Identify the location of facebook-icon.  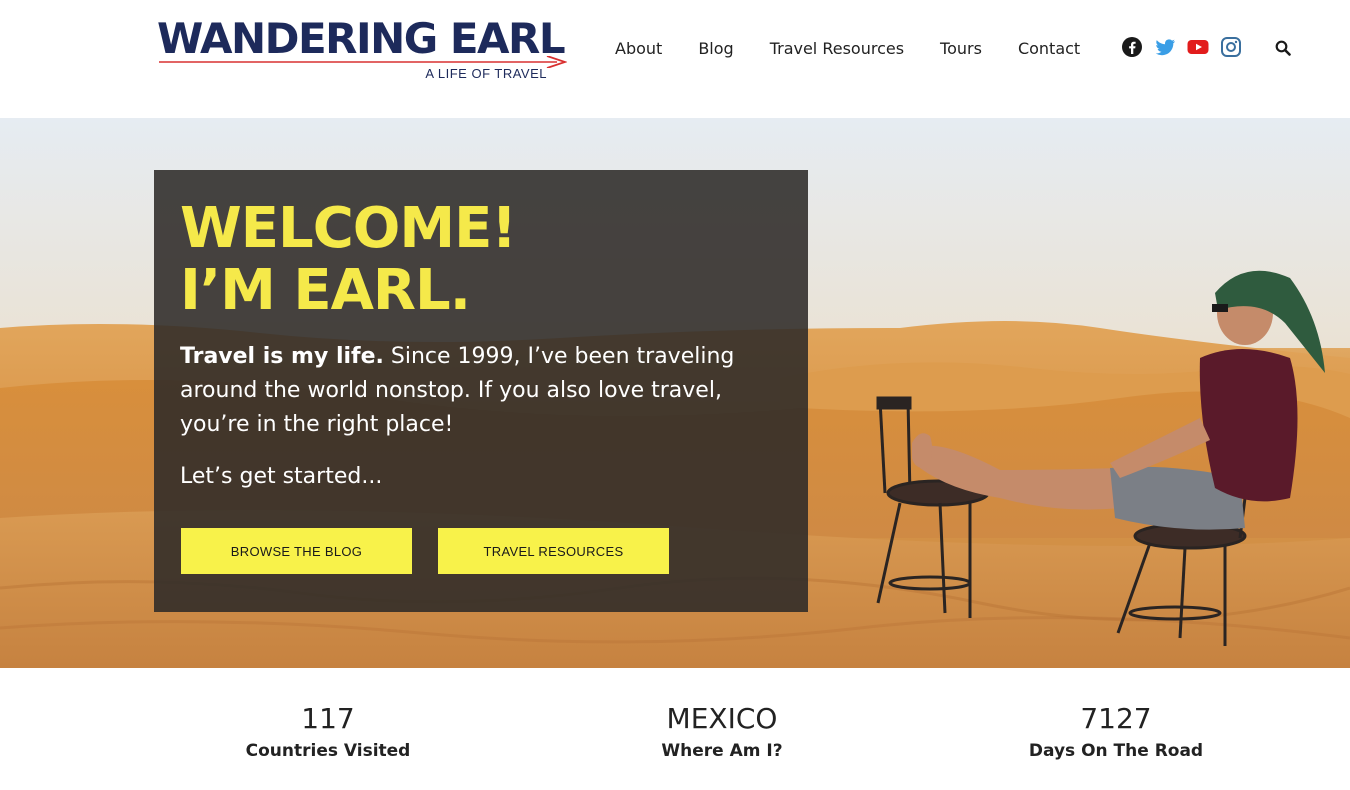
(1132, 47).